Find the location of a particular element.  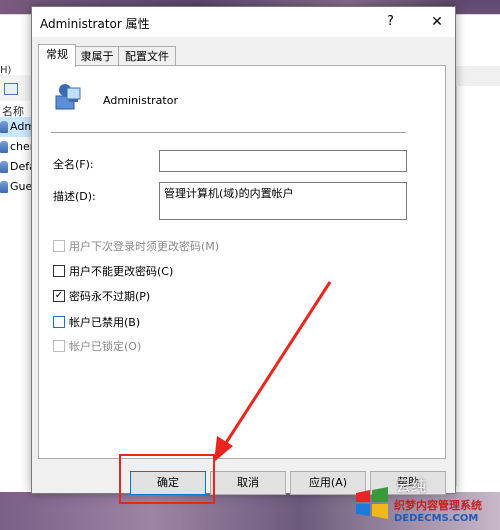

separator is located at coordinates (228, 132).